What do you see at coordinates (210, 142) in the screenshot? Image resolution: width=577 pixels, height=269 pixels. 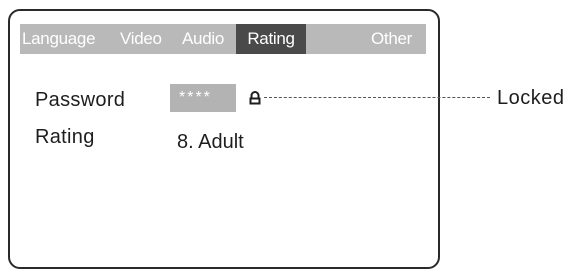 I see `rating-value: 8. Adult` at bounding box center [210, 142].